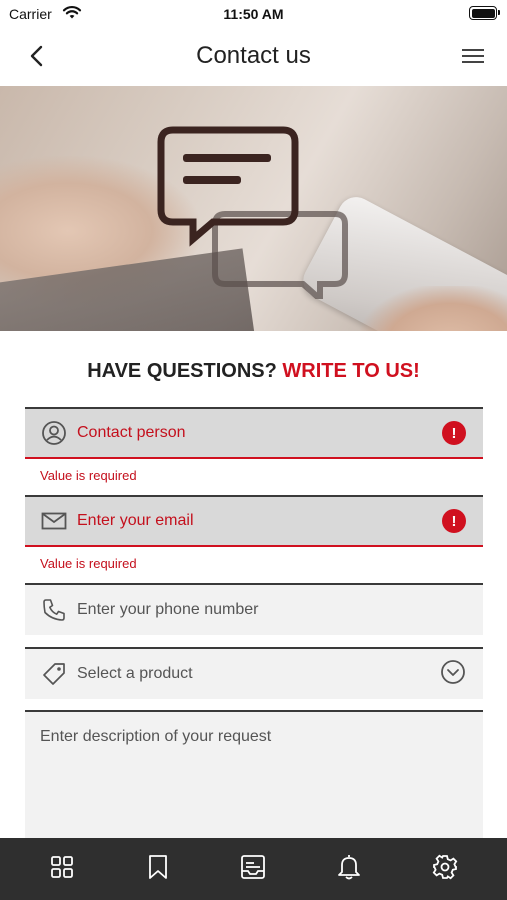 Image resolution: width=507 pixels, height=900 pixels. What do you see at coordinates (88, 563) in the screenshot?
I see `email-error: Value is required` at bounding box center [88, 563].